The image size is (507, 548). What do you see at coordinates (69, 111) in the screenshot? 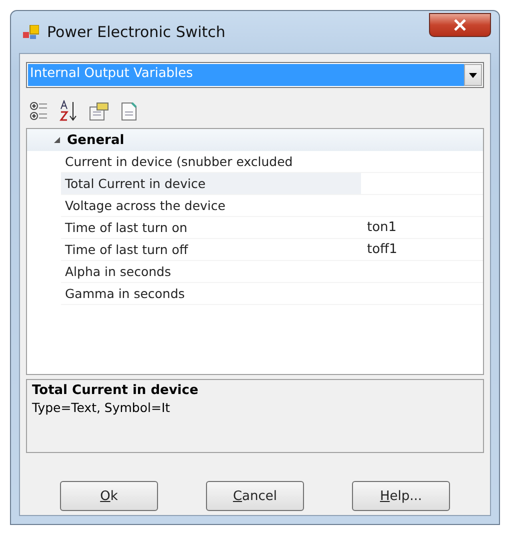
I see `sort-icon` at bounding box center [69, 111].